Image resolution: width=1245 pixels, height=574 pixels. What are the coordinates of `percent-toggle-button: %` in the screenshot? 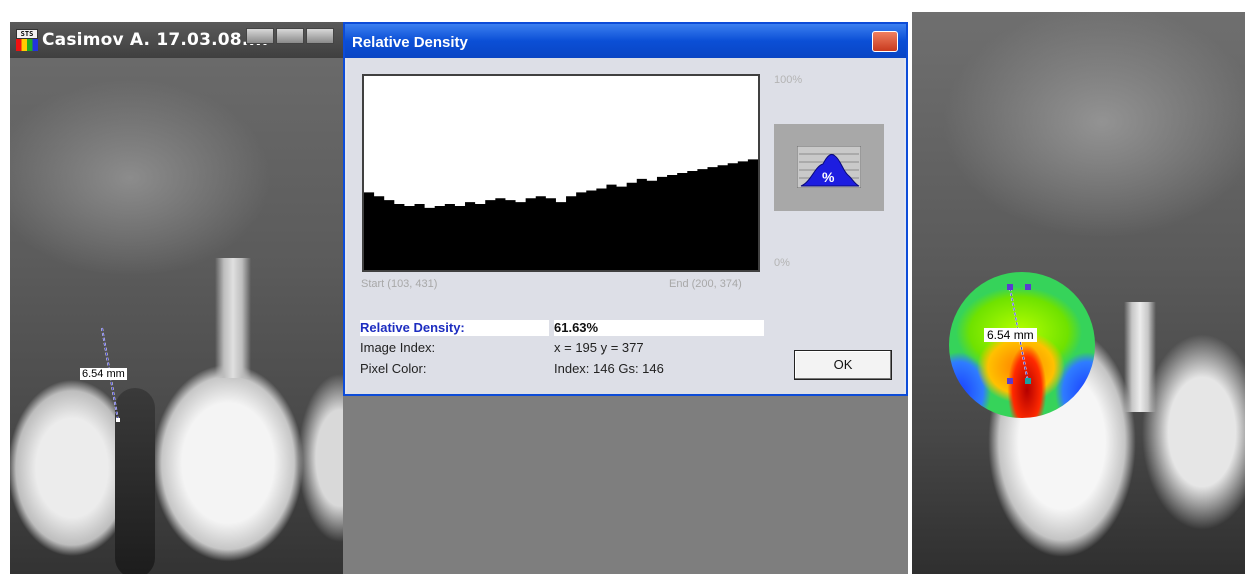 It's located at (829, 167).